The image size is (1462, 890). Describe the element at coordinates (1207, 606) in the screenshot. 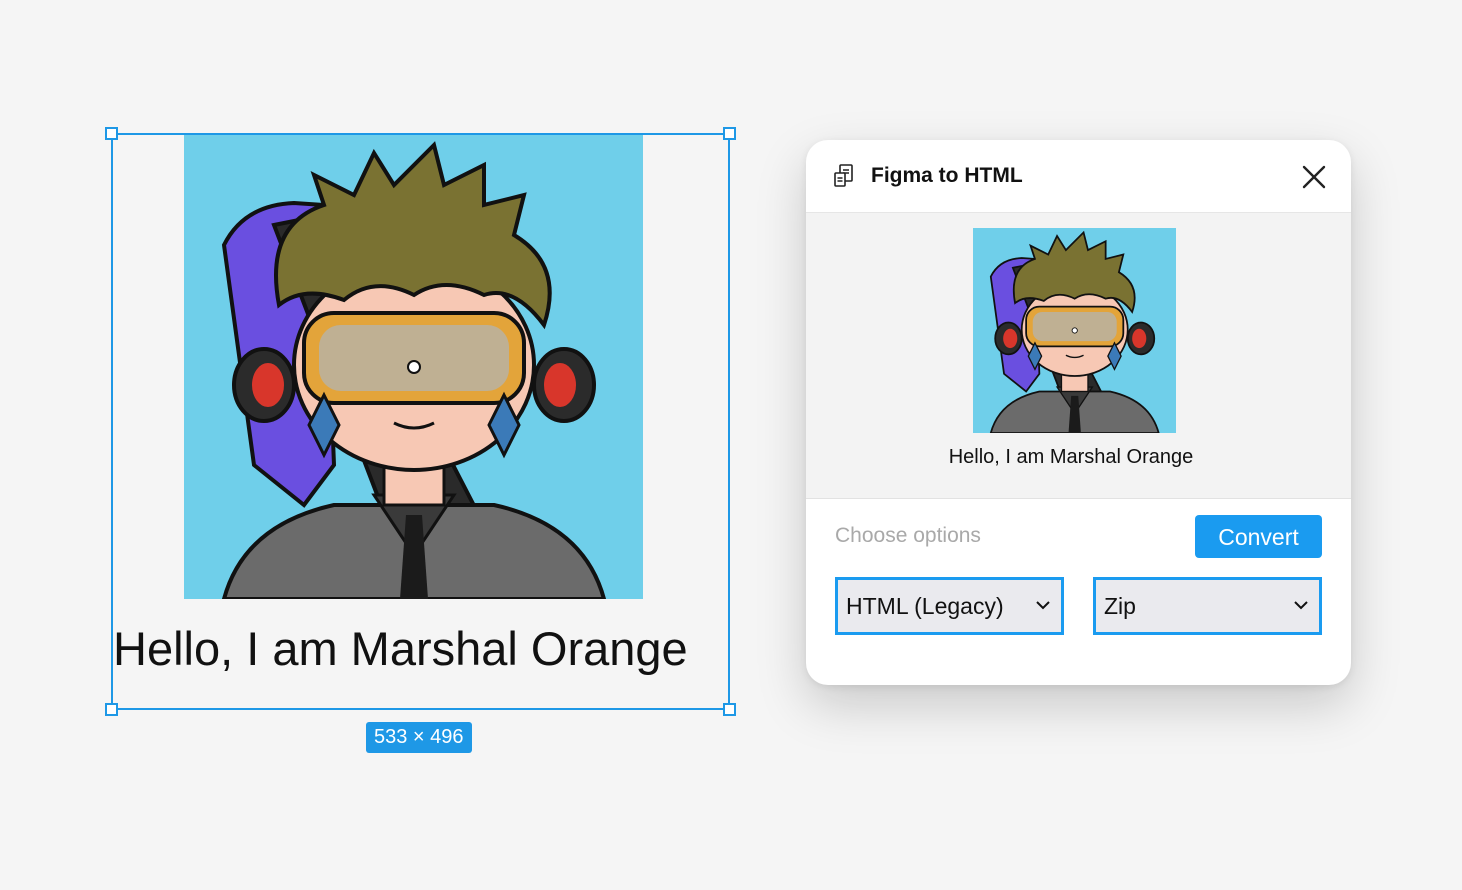

I see `output-select: Zip` at that location.